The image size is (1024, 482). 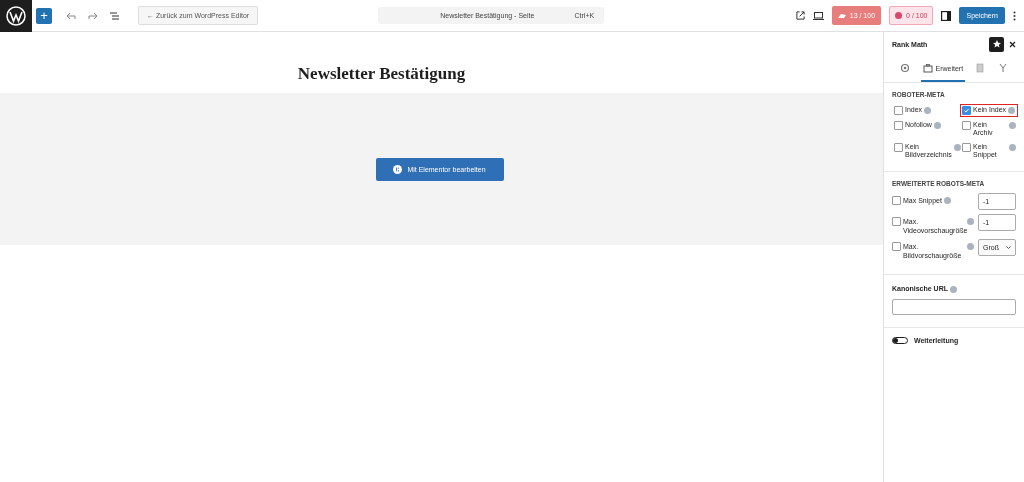 I want to click on more-options-icon, so click(x=1014, y=15).